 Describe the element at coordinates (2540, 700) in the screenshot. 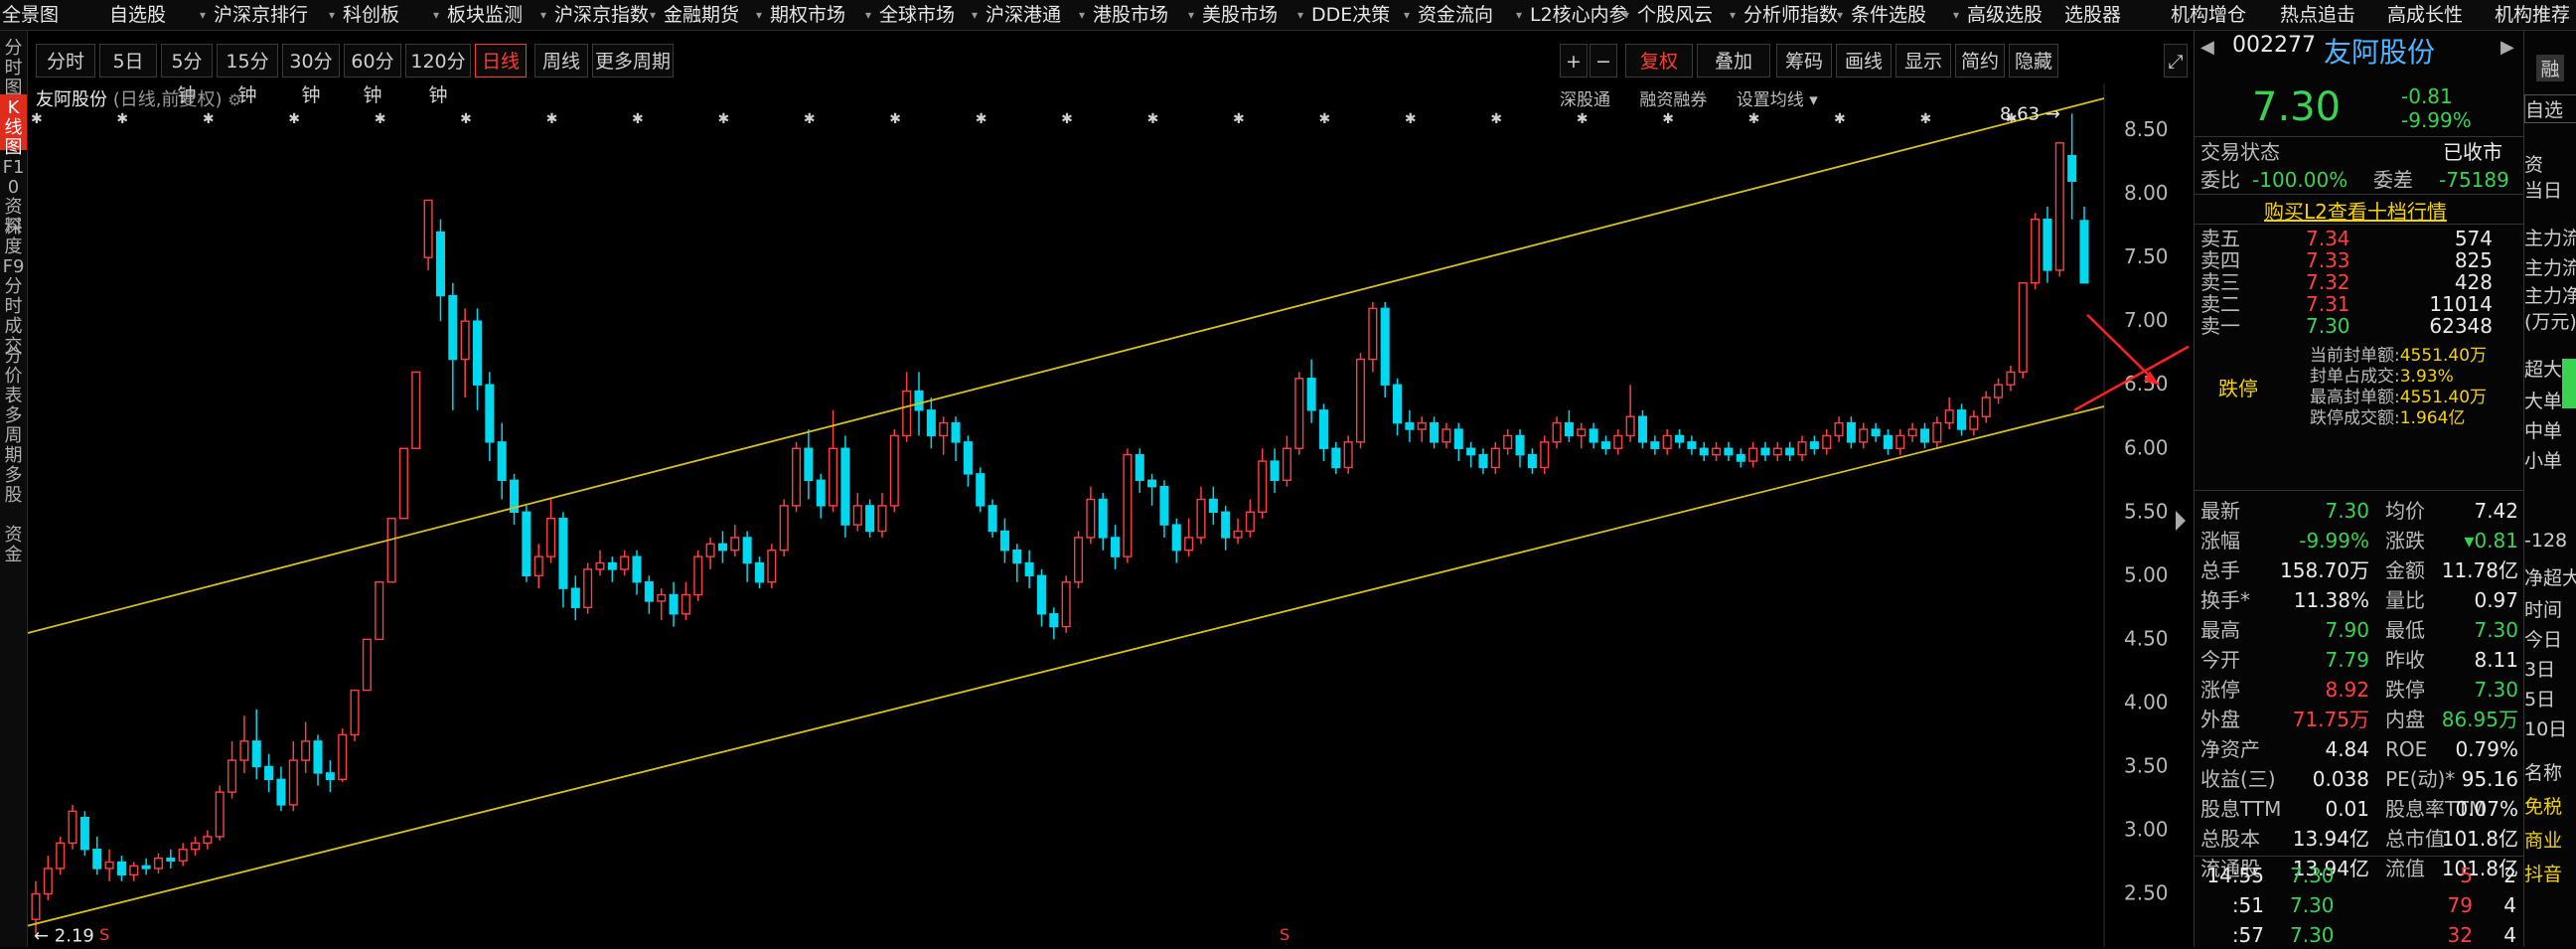

I see `fund-flow-item-17: 5日` at that location.